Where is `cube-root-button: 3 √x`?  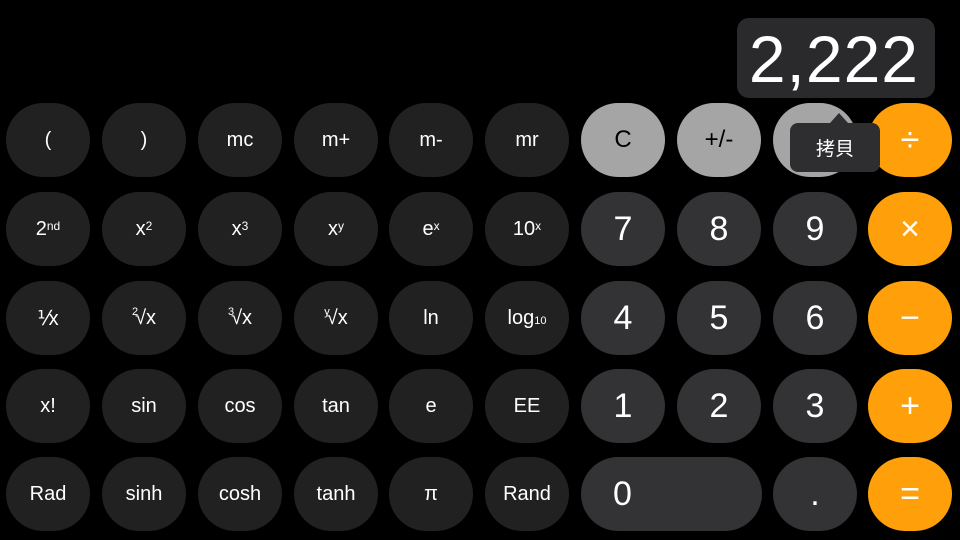
cube-root-button: 3 √x is located at coordinates (240, 318).